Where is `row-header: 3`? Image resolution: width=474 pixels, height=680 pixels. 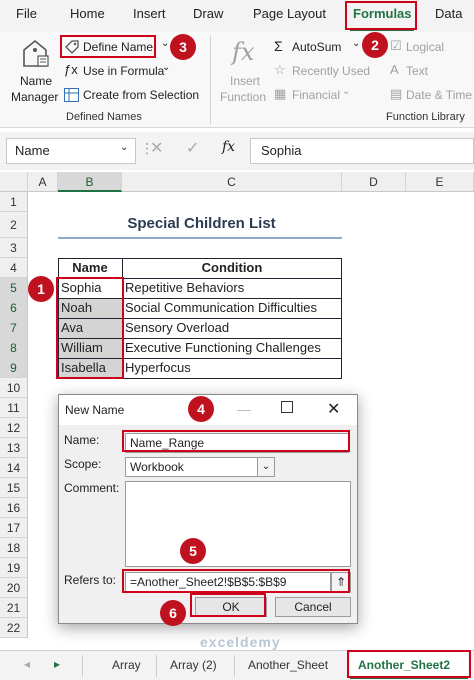
row-header: 3 is located at coordinates (14, 248).